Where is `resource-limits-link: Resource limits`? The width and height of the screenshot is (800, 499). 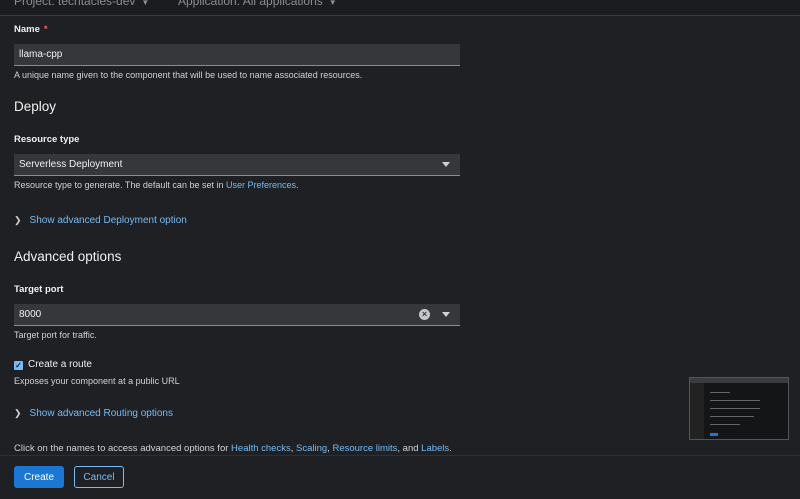 resource-limits-link: Resource limits is located at coordinates (364, 448).